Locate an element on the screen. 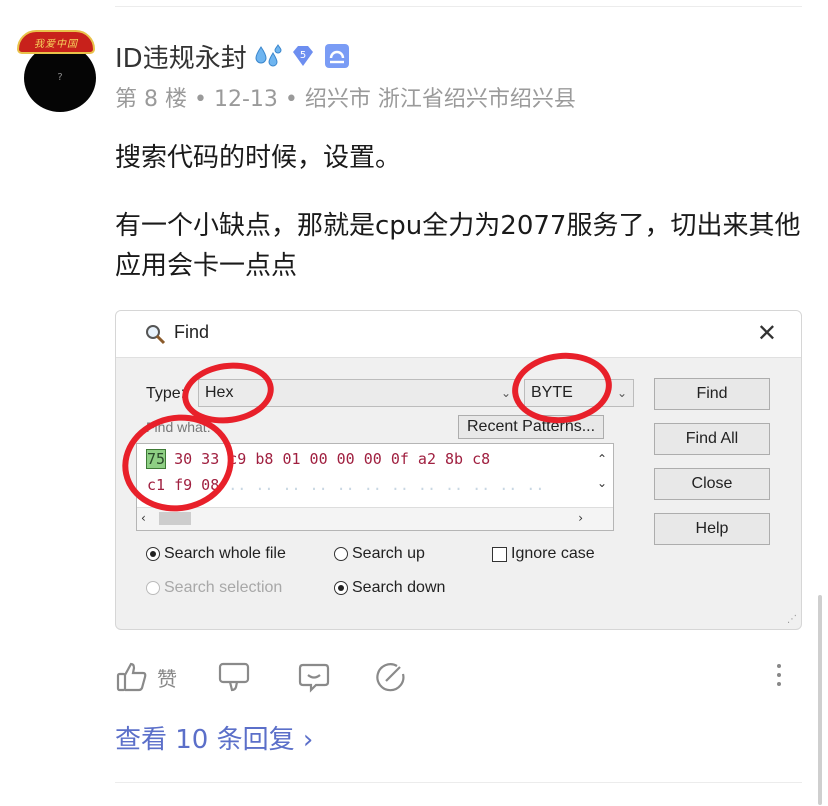 The width and height of the screenshot is (828, 806). post-text-2: 有一个小缺点，那就是cpu全力为2077服务了，切出来其他应用会卡一点点 is located at coordinates (458, 246).